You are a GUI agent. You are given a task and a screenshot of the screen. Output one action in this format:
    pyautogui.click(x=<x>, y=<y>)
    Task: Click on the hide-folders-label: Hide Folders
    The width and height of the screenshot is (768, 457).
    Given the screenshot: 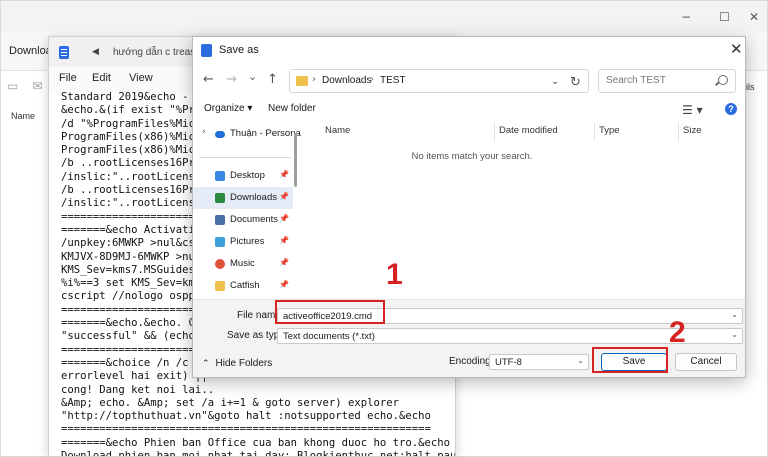 What is the action you would take?
    pyautogui.click(x=244, y=363)
    